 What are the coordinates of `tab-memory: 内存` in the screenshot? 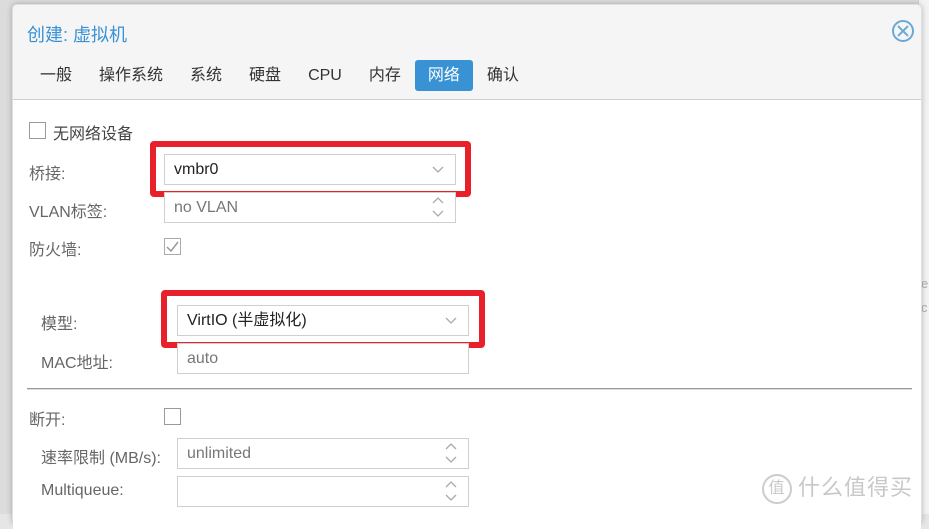 It's located at (385, 75).